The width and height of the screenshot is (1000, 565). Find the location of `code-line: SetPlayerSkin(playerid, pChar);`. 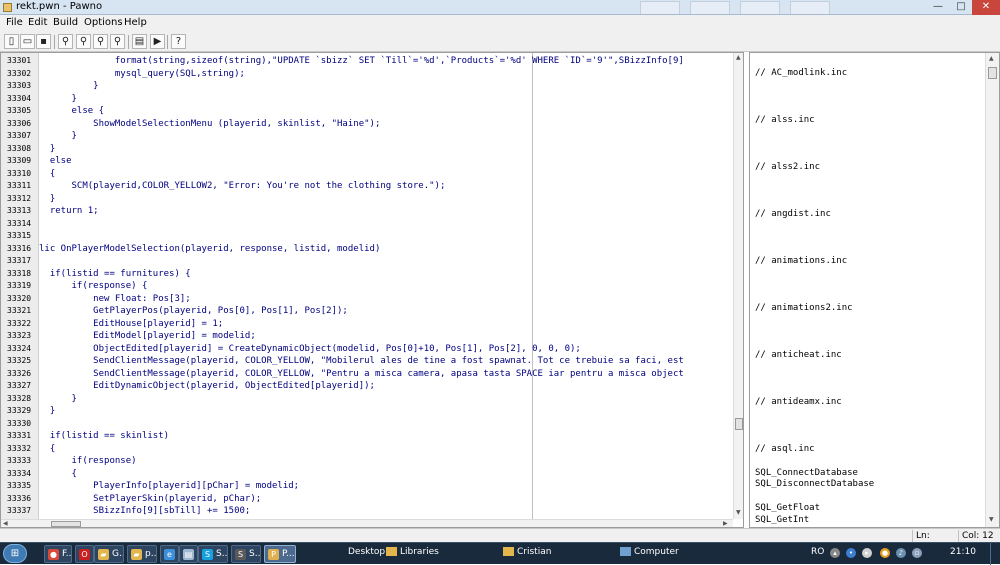

code-line: SetPlayerSkin(playerid, pChar); is located at coordinates (150, 499).